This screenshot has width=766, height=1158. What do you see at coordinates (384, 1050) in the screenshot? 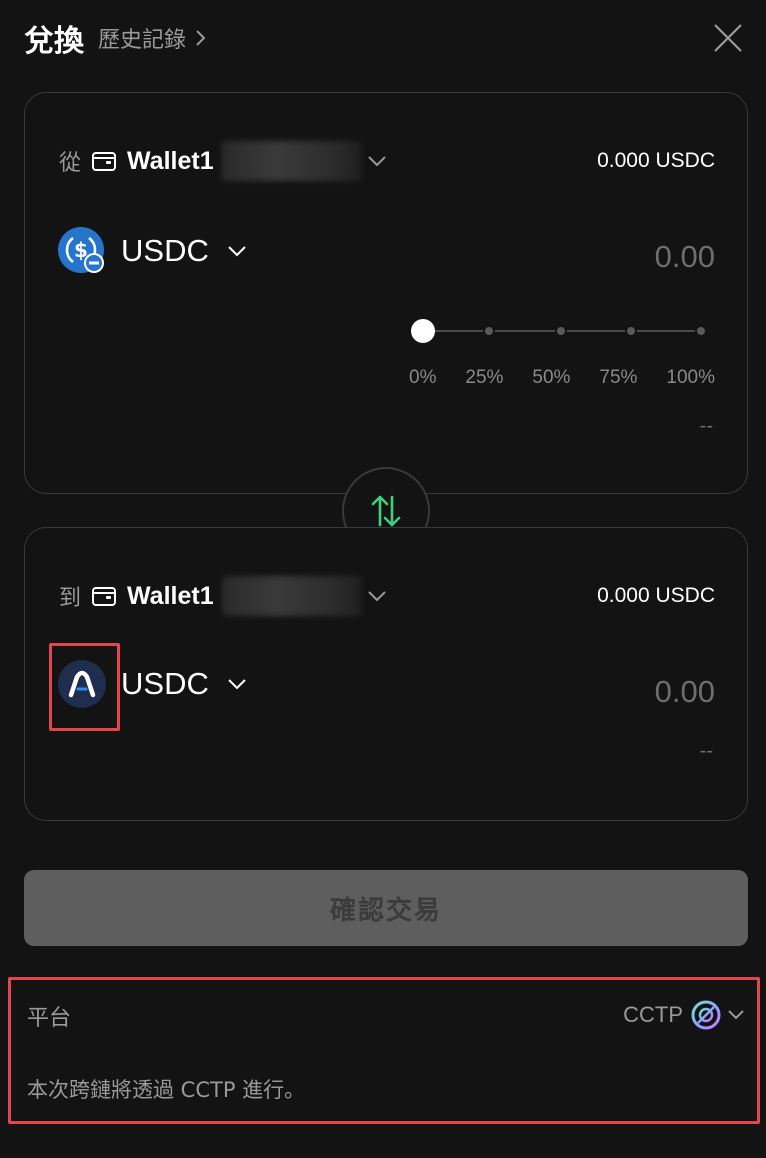
I see `platform-section: 平台 CCTP 本次跨鏈將透過 CCTP 進行。` at bounding box center [384, 1050].